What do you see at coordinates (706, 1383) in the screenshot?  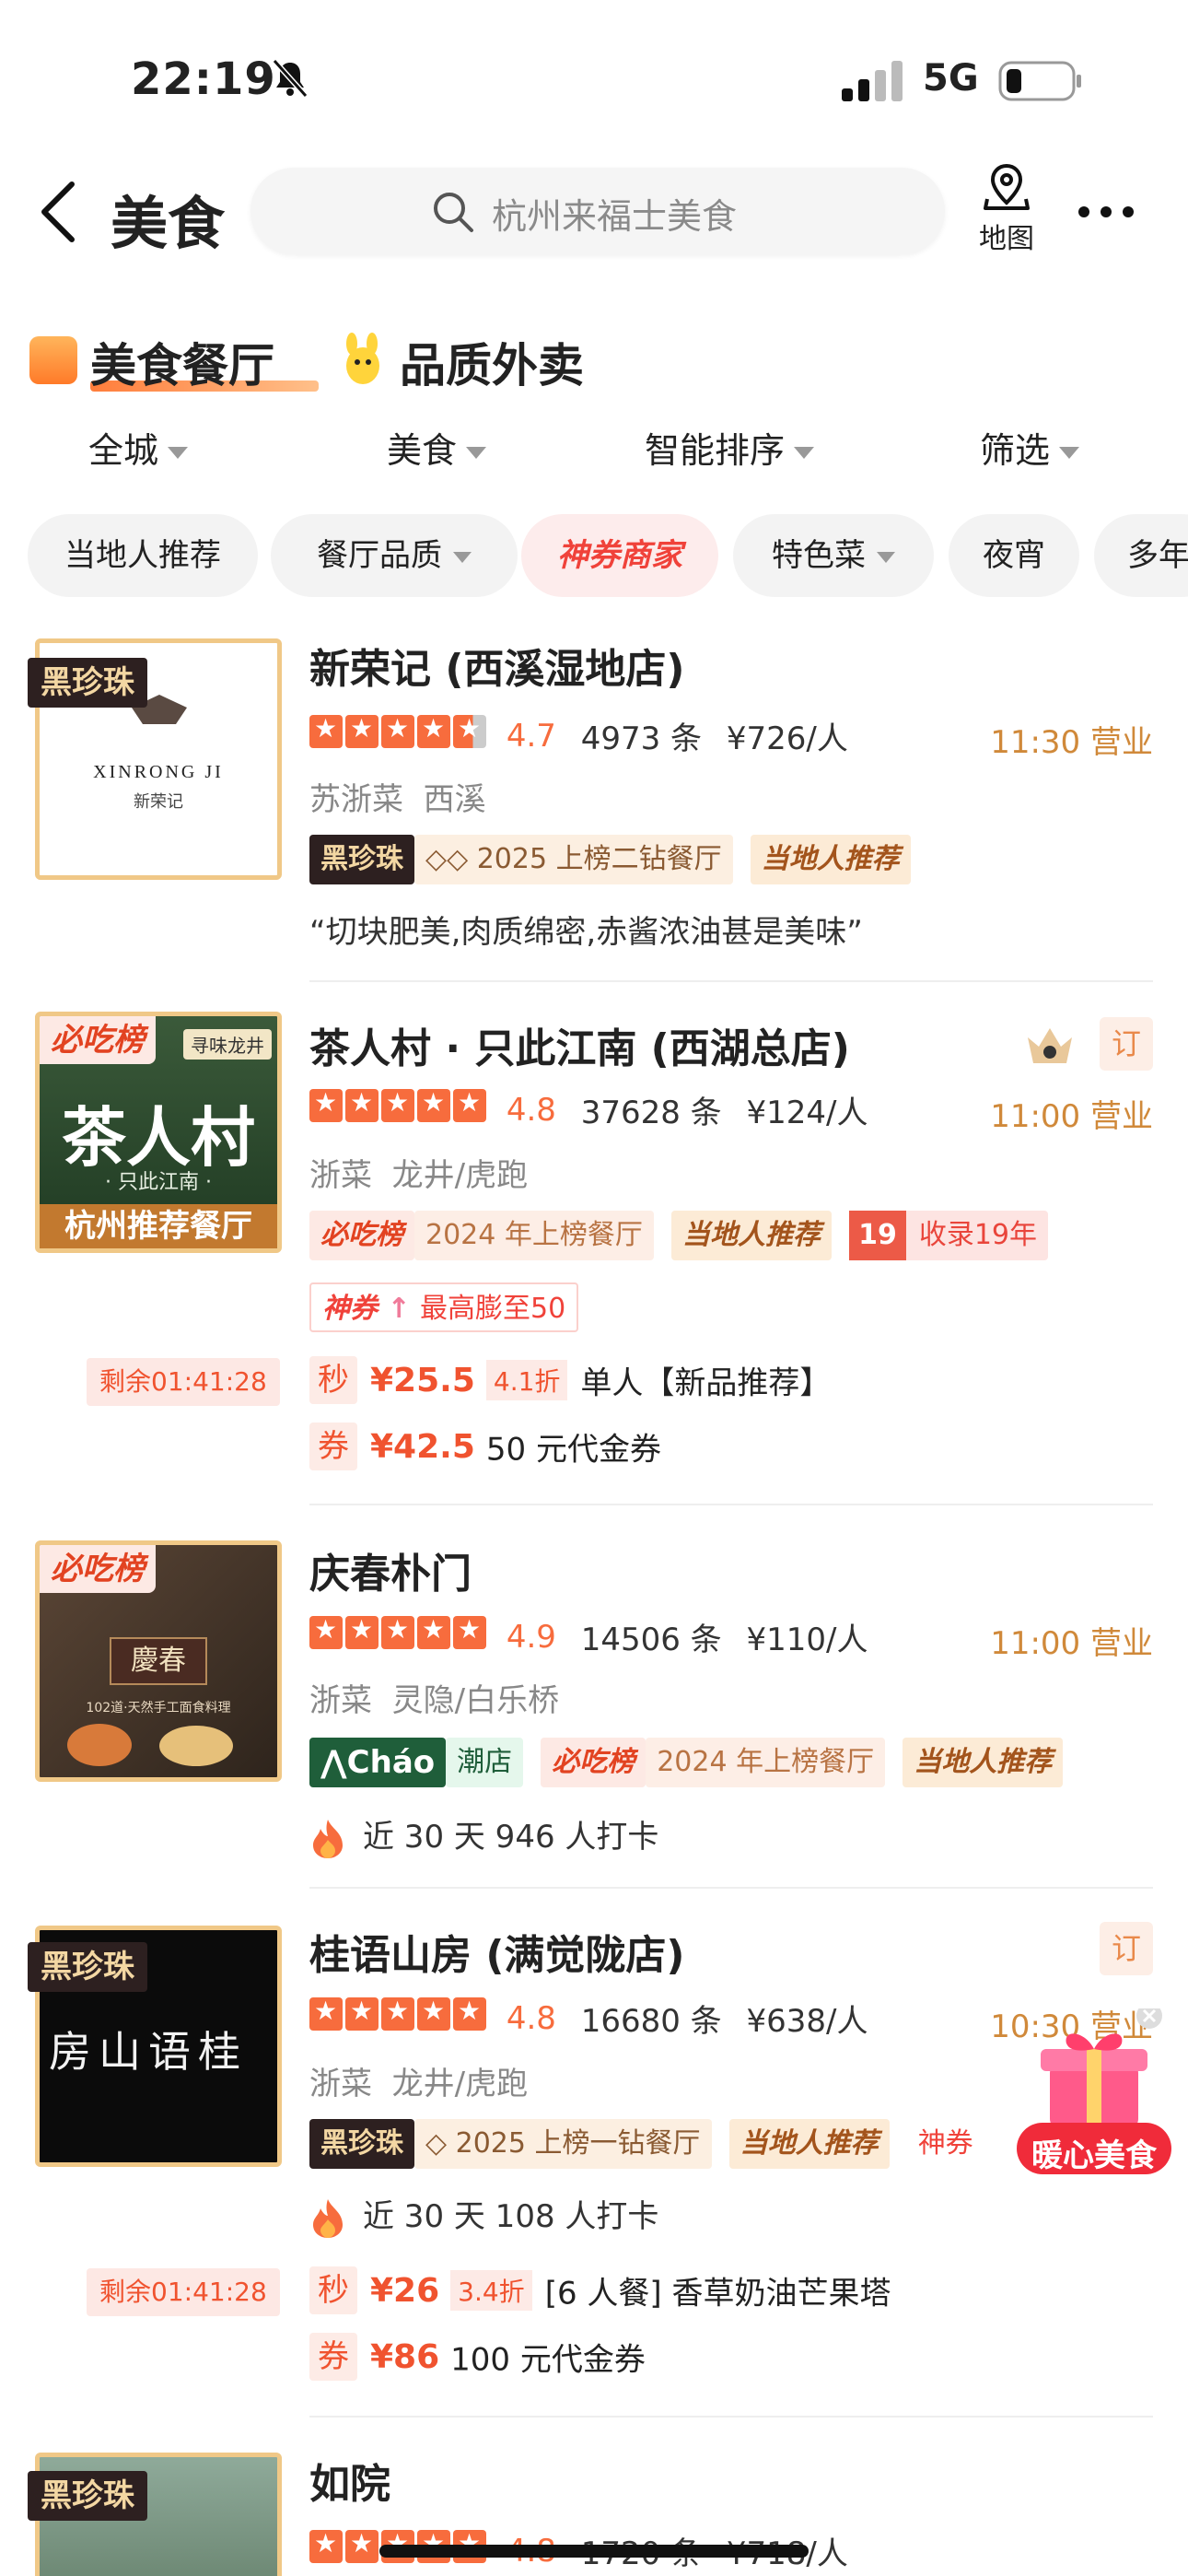 I see `deal-text: 单人【新品推荐】` at bounding box center [706, 1383].